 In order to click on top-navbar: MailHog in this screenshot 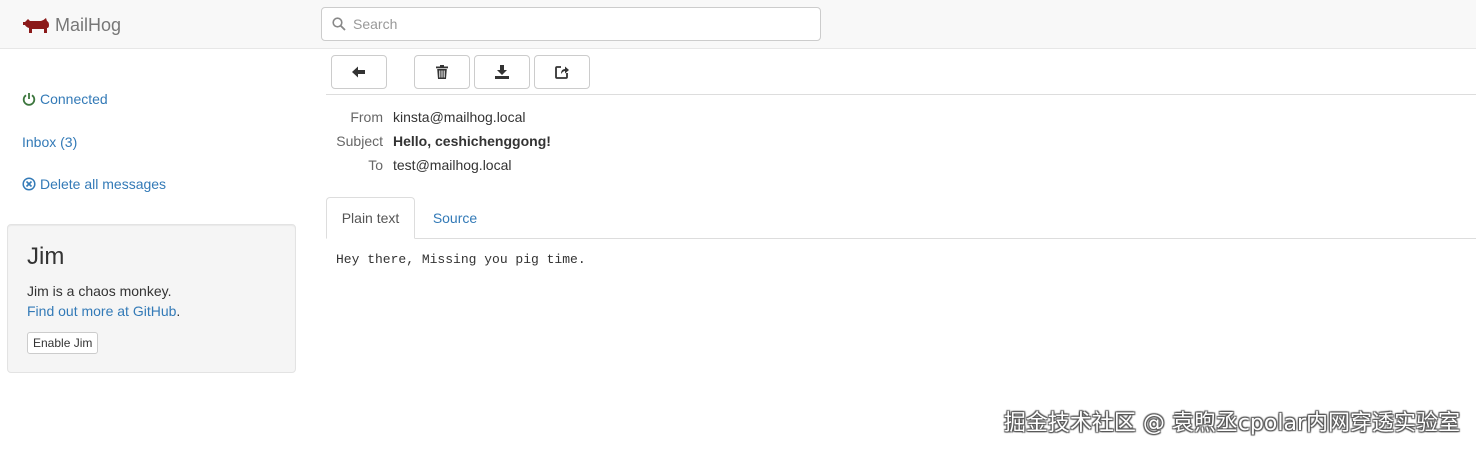, I will do `click(738, 24)`.